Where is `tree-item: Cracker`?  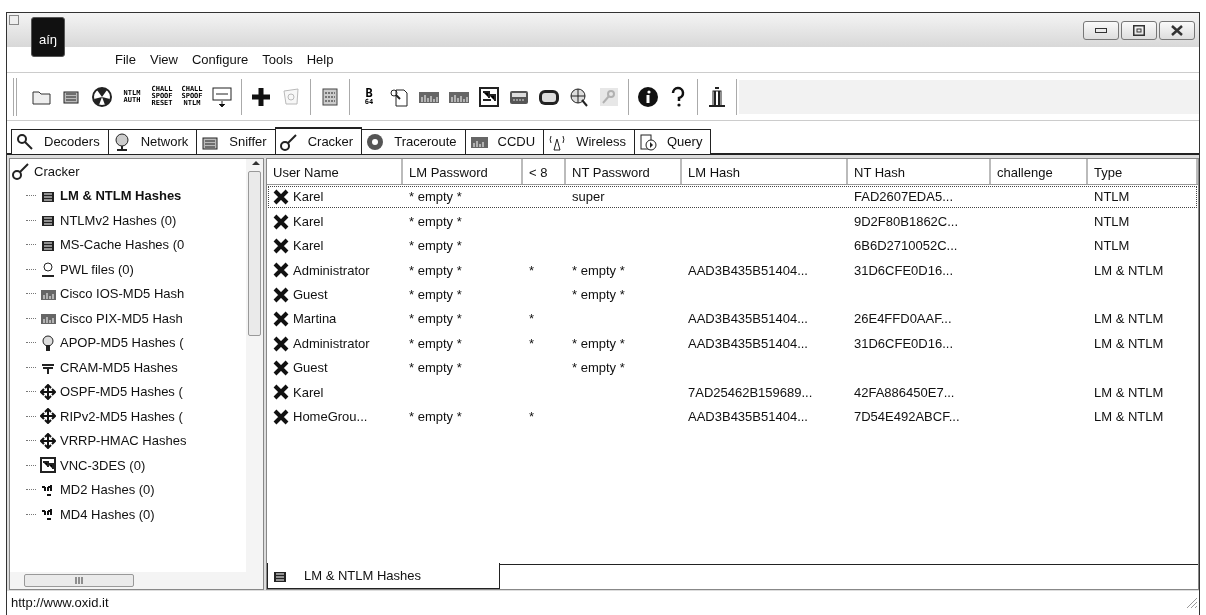 tree-item: Cracker is located at coordinates (129, 171).